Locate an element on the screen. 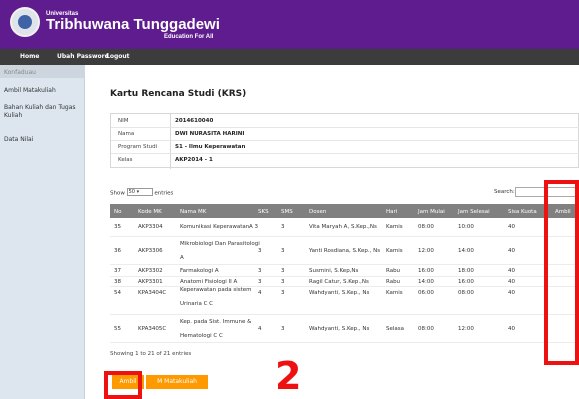  cell-nama: Farmakologi A is located at coordinates (199, 271).